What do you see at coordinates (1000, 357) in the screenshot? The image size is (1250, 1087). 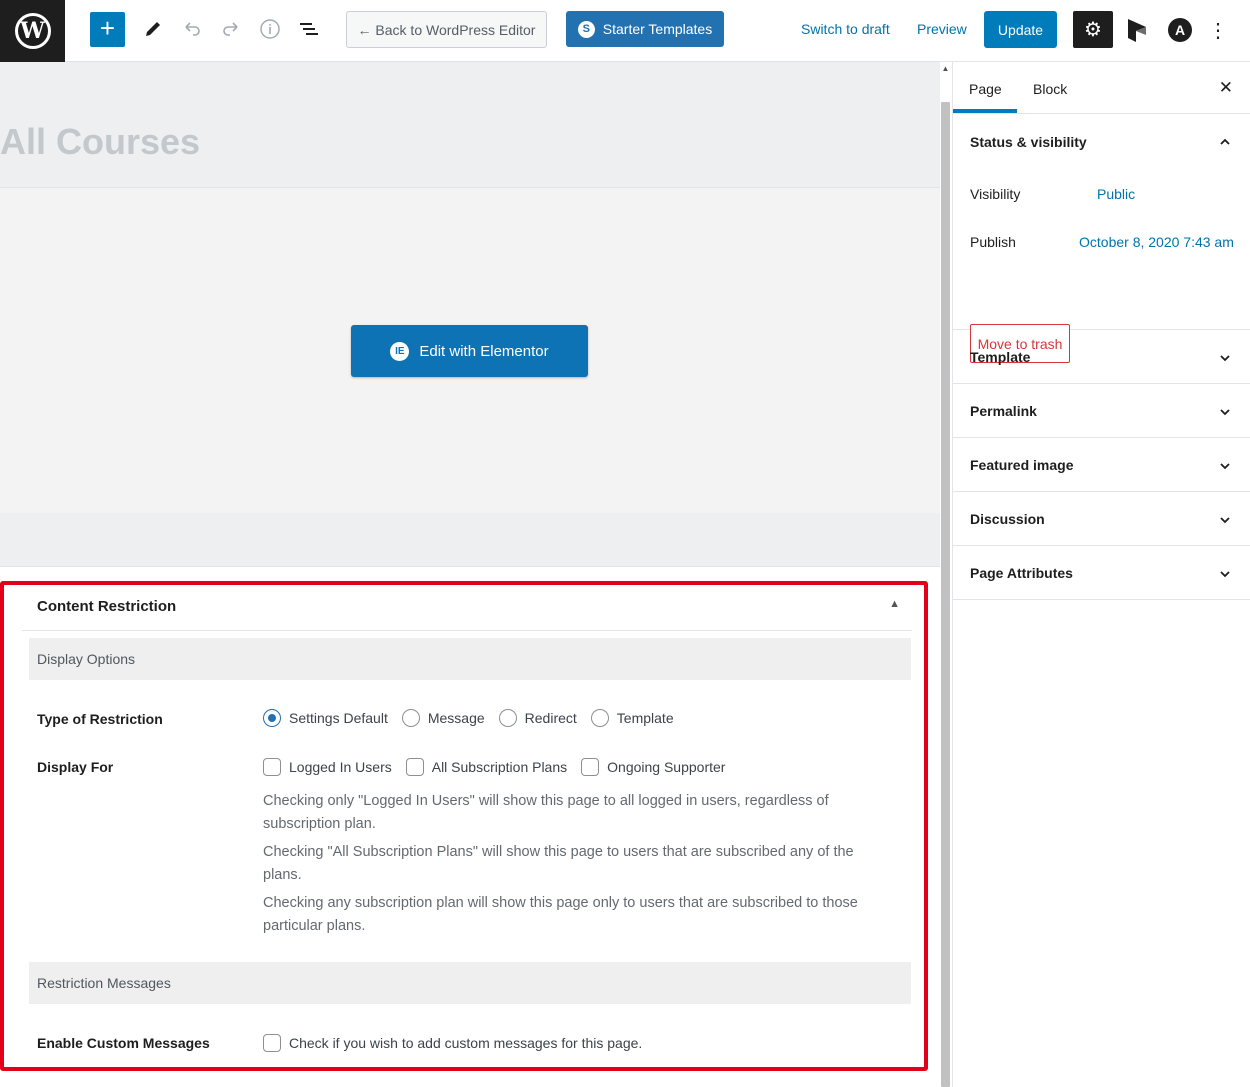 I see `template-panel-title: Template` at bounding box center [1000, 357].